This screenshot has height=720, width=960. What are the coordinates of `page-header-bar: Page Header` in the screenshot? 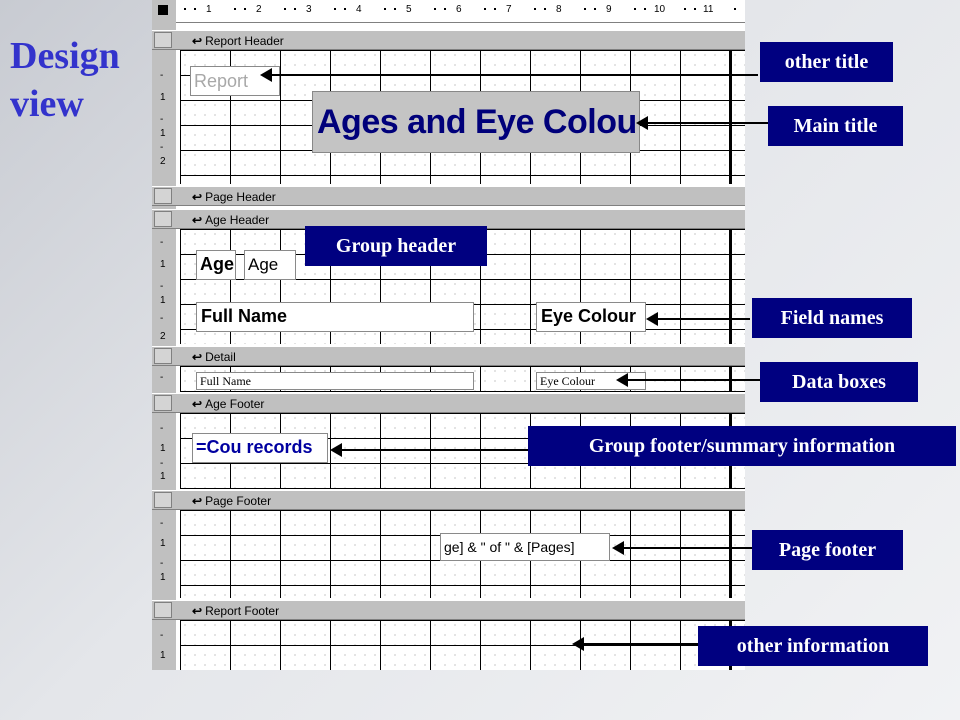 It's located at (448, 196).